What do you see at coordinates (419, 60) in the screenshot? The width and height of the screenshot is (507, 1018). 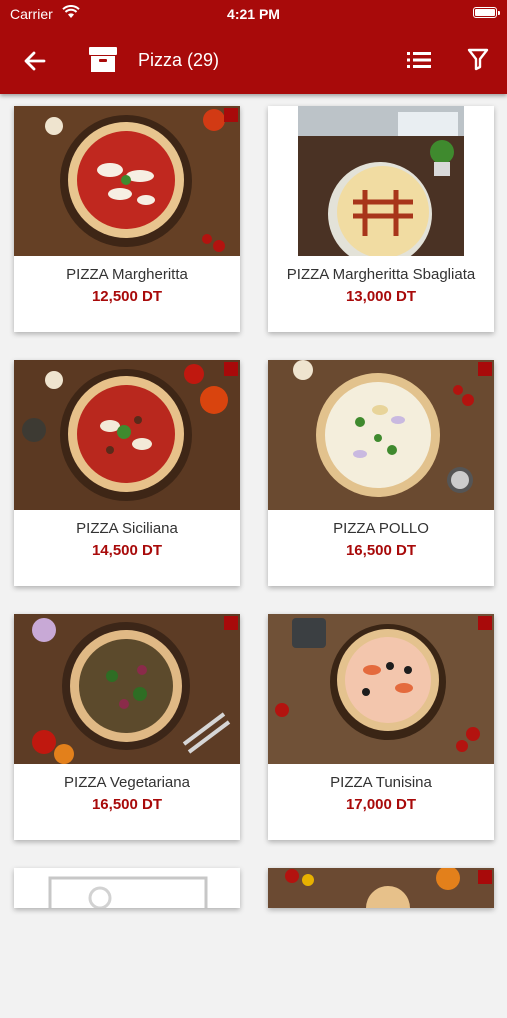 I see `list-view-icon` at bounding box center [419, 60].